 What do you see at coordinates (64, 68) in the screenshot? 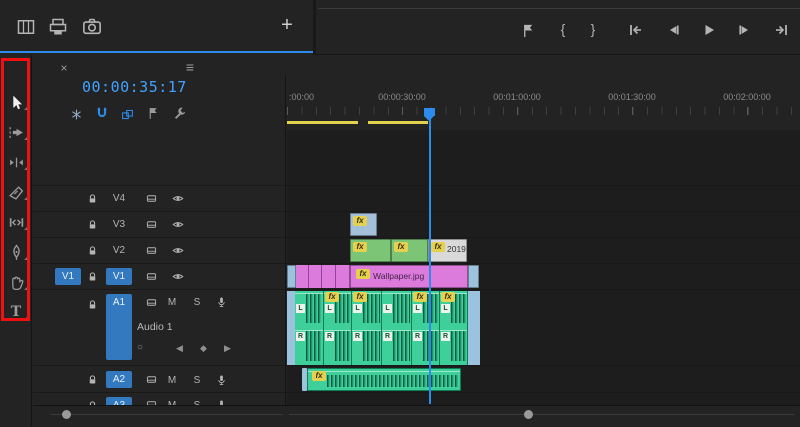
I see `panel-close-button: ×` at bounding box center [64, 68].